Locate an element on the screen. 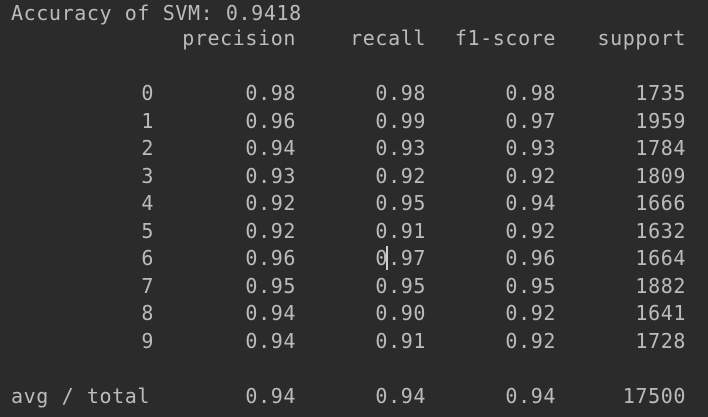 The width and height of the screenshot is (708, 417). total-recall: 0.94 is located at coordinates (400, 396).